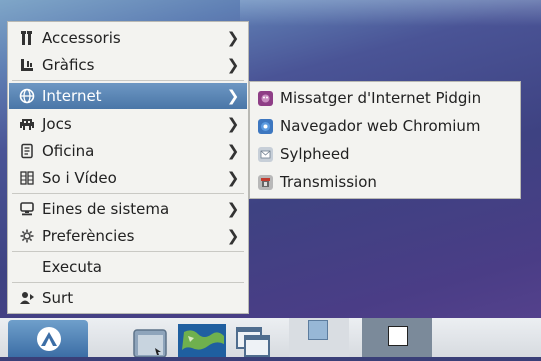 The height and width of the screenshot is (361, 541). Describe the element at coordinates (128, 124) in the screenshot. I see `menu-item-jocs: Jocs ❯` at that location.